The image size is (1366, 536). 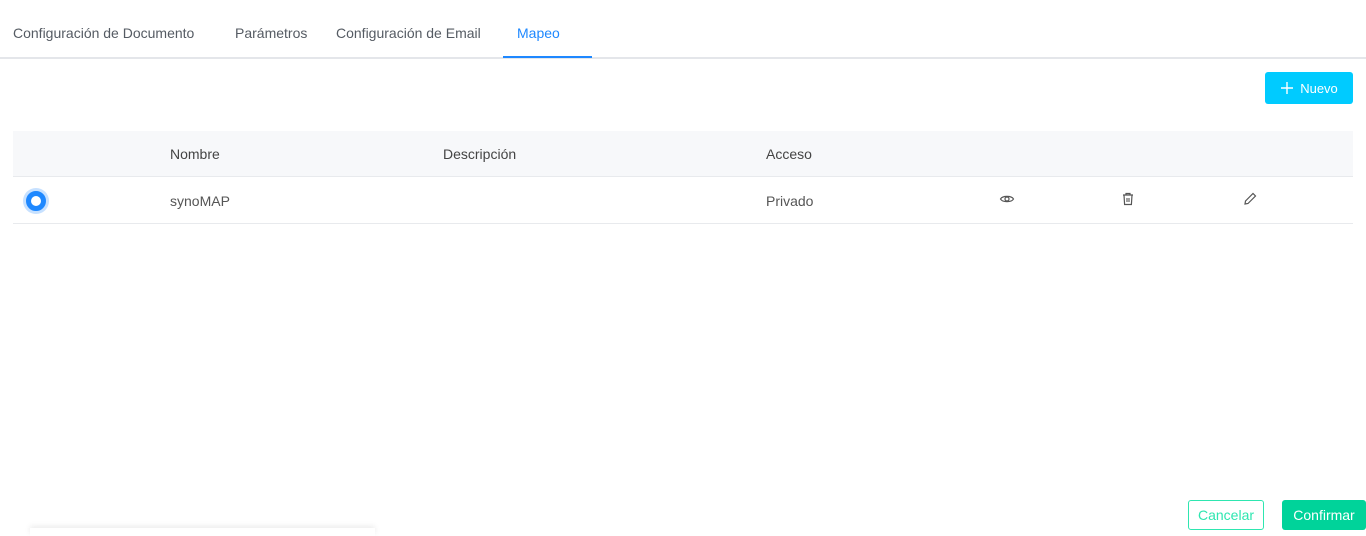 I want to click on plus-icon, so click(x=1287, y=88).